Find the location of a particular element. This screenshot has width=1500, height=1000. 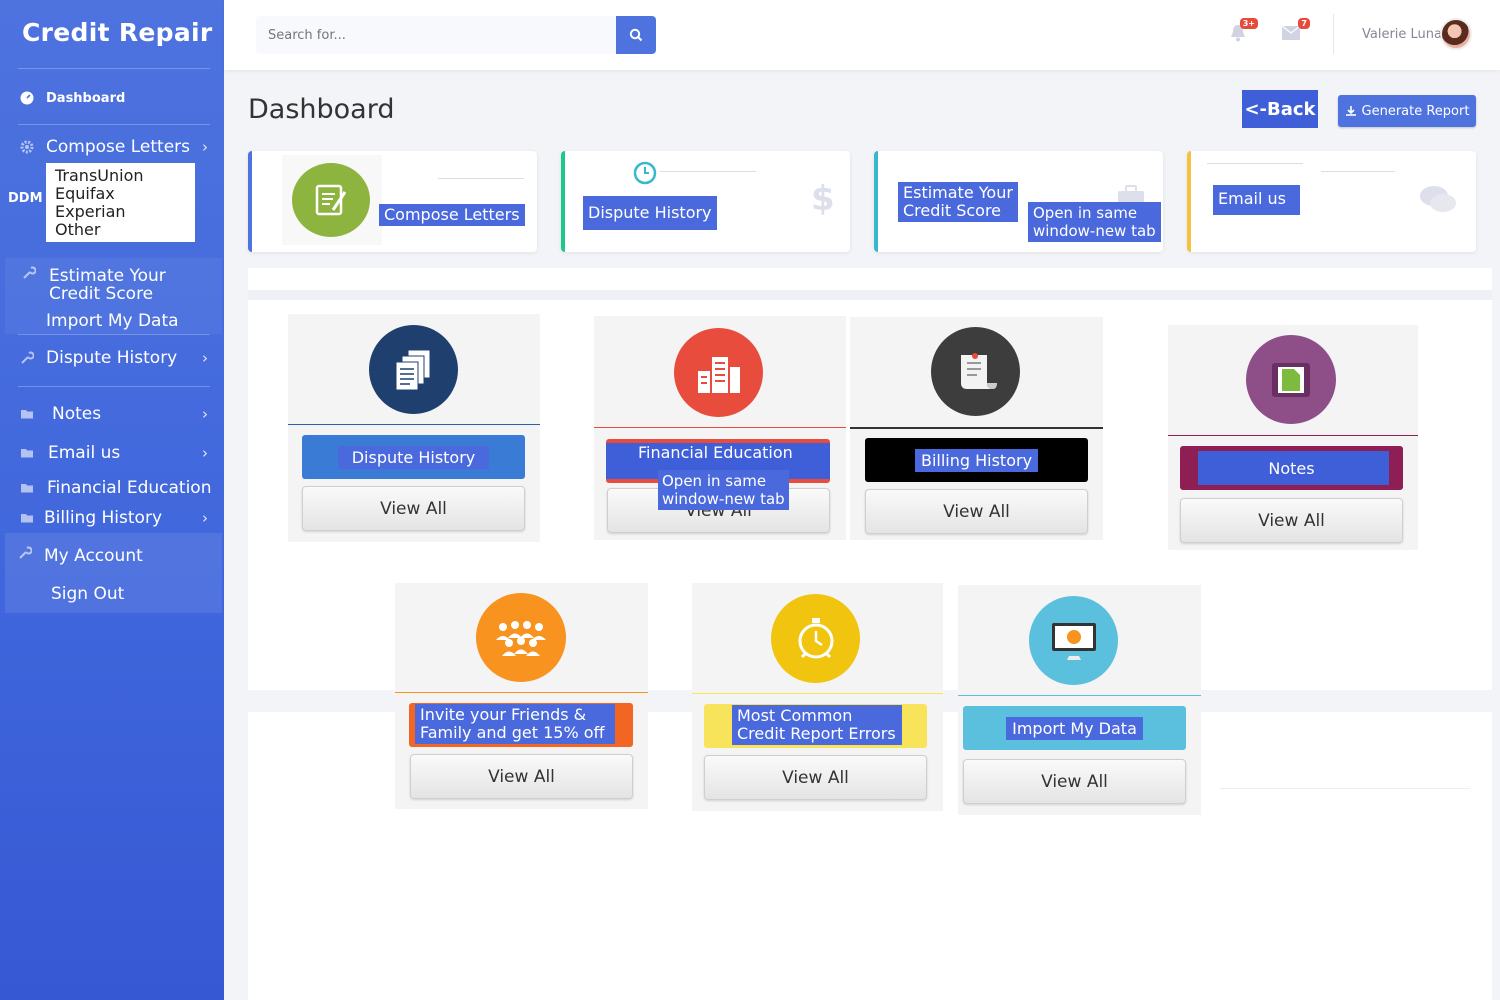

messages-button: 7 is located at coordinates (1295, 30).